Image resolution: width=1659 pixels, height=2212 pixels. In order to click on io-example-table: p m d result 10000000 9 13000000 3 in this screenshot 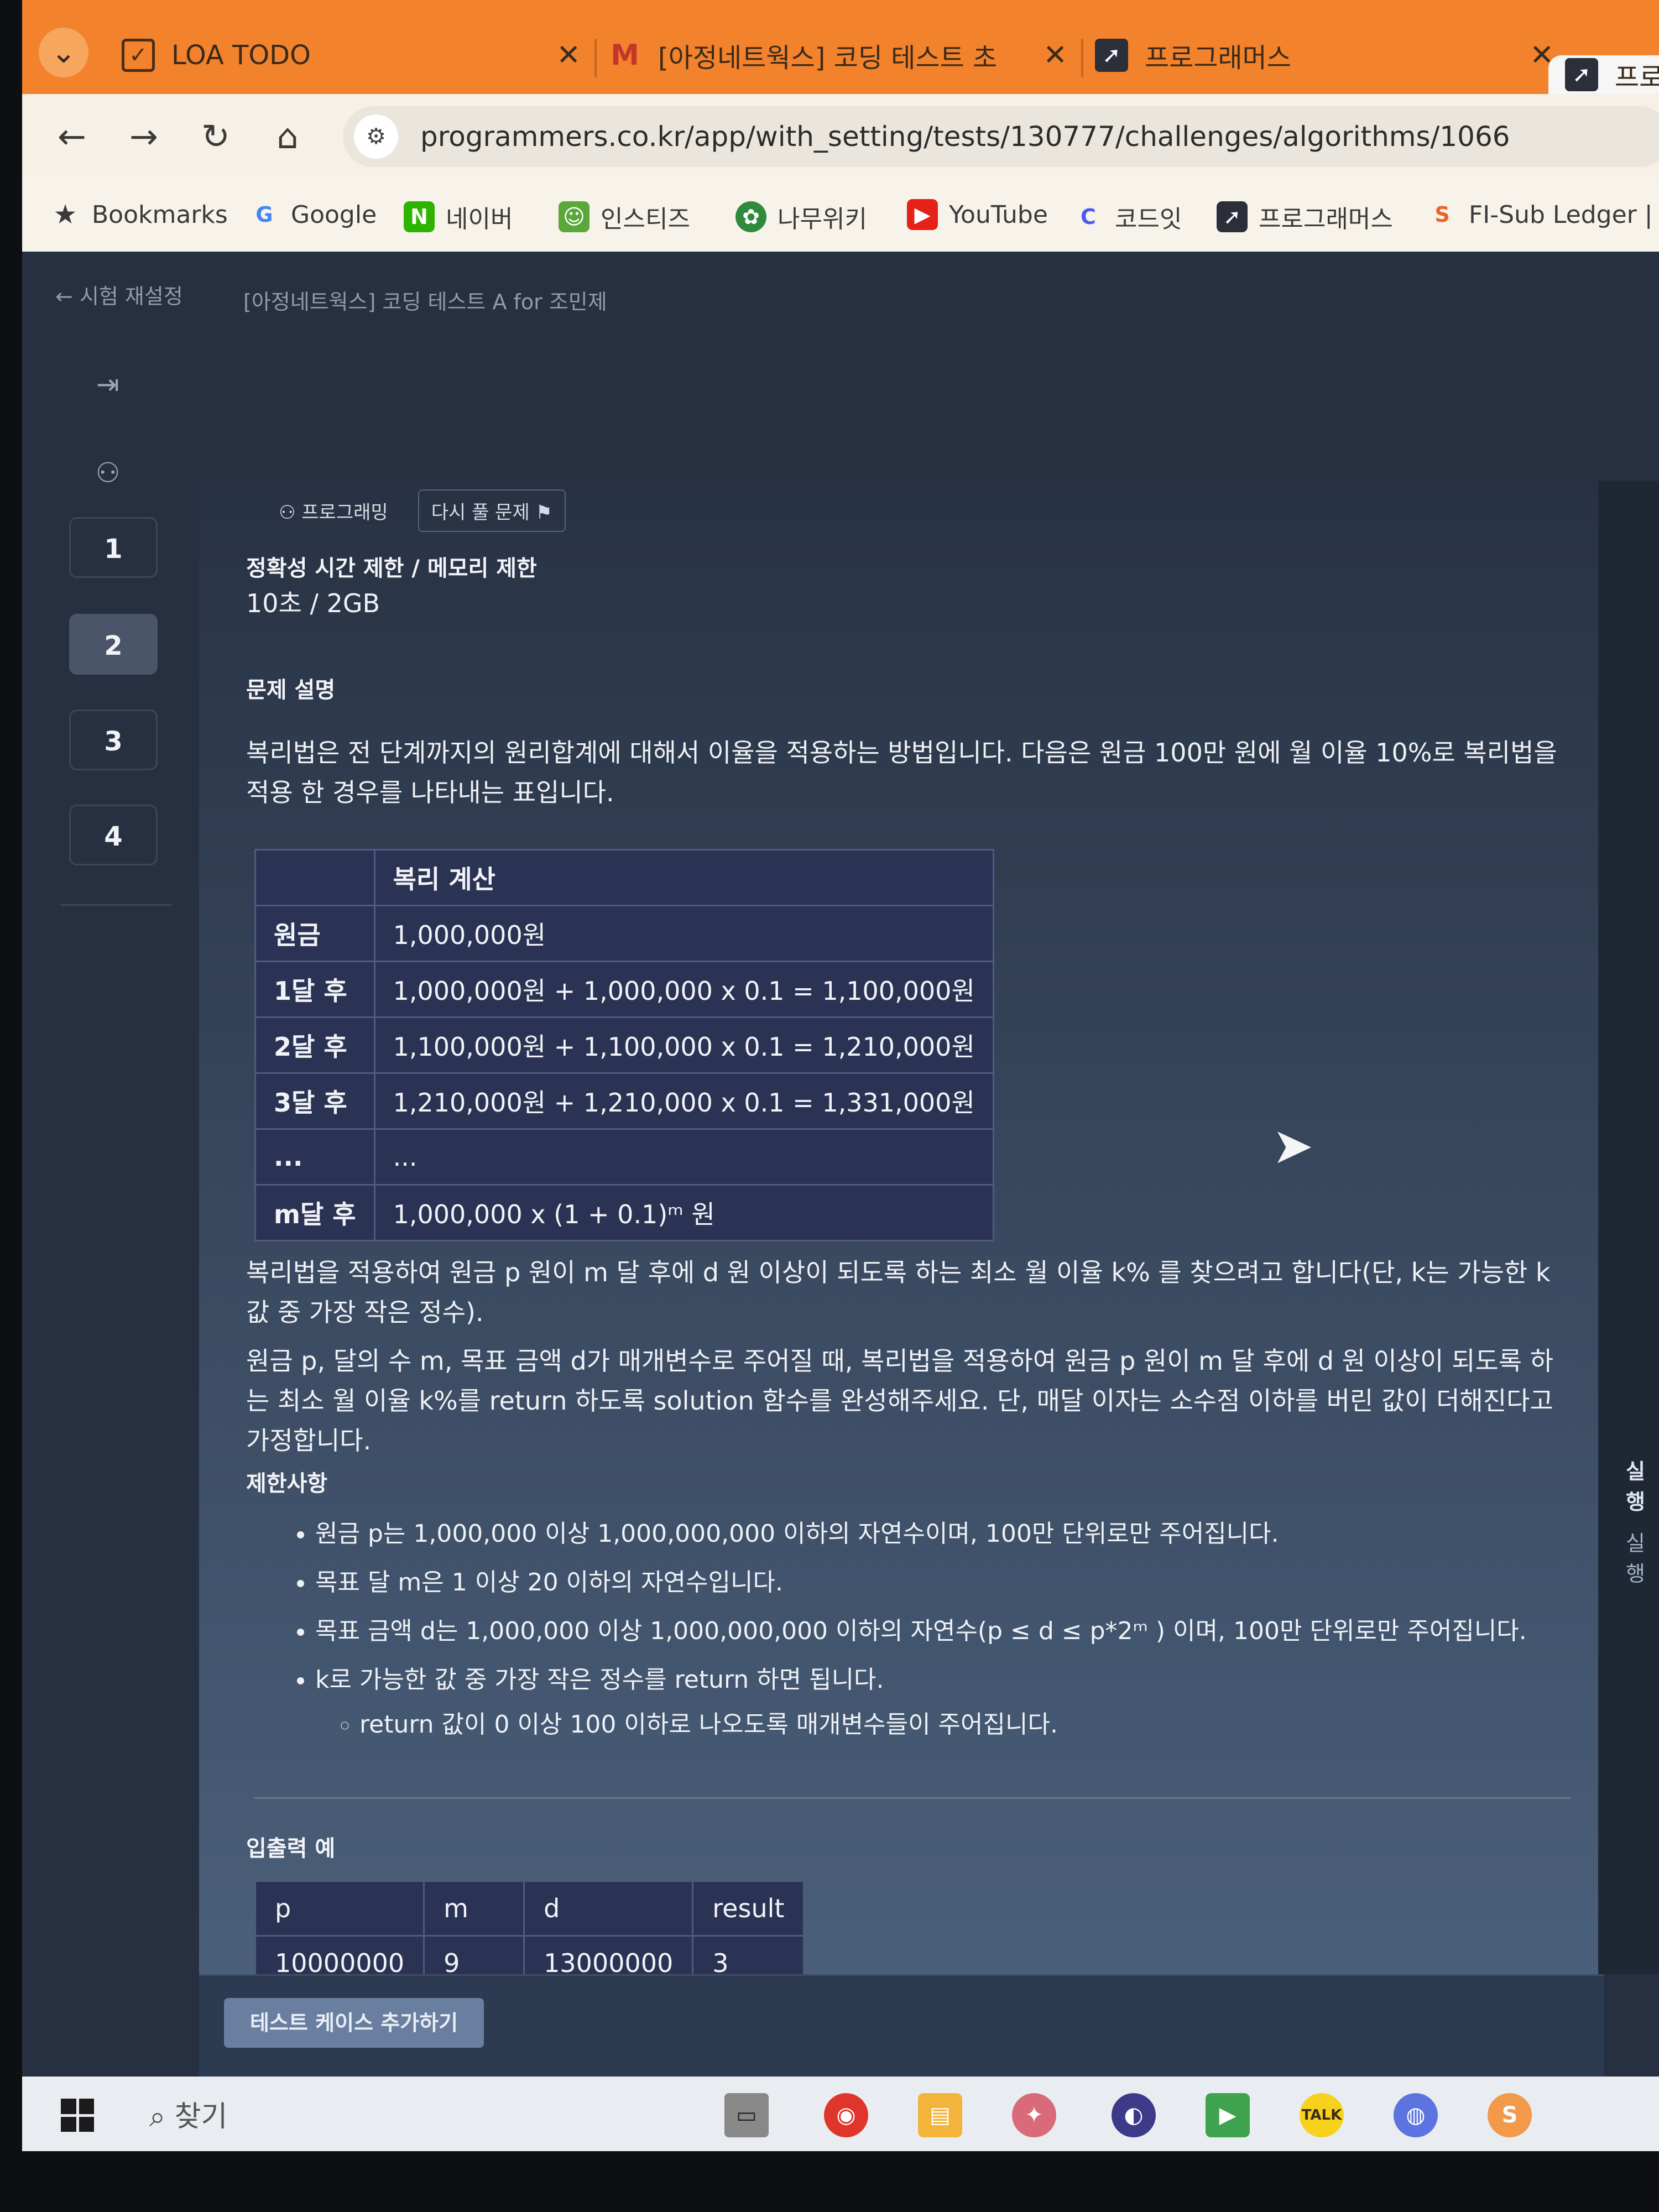, I will do `click(529, 1927)`.